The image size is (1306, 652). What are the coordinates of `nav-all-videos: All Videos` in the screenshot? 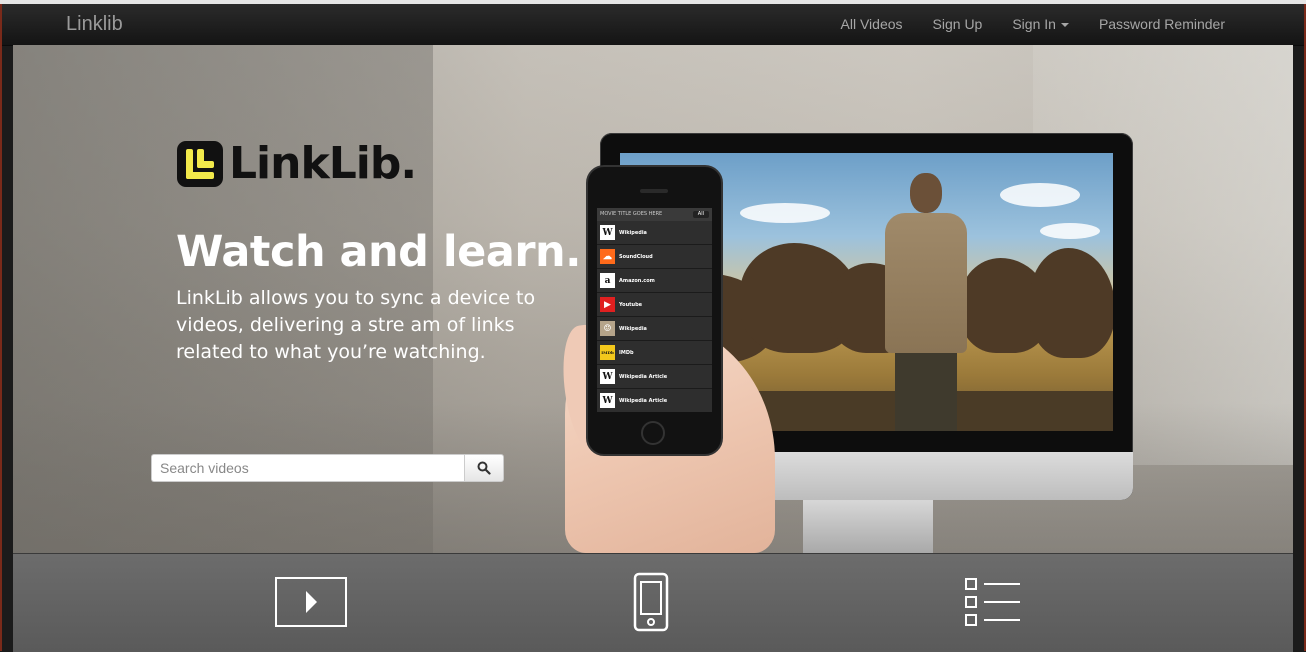 It's located at (872, 24).